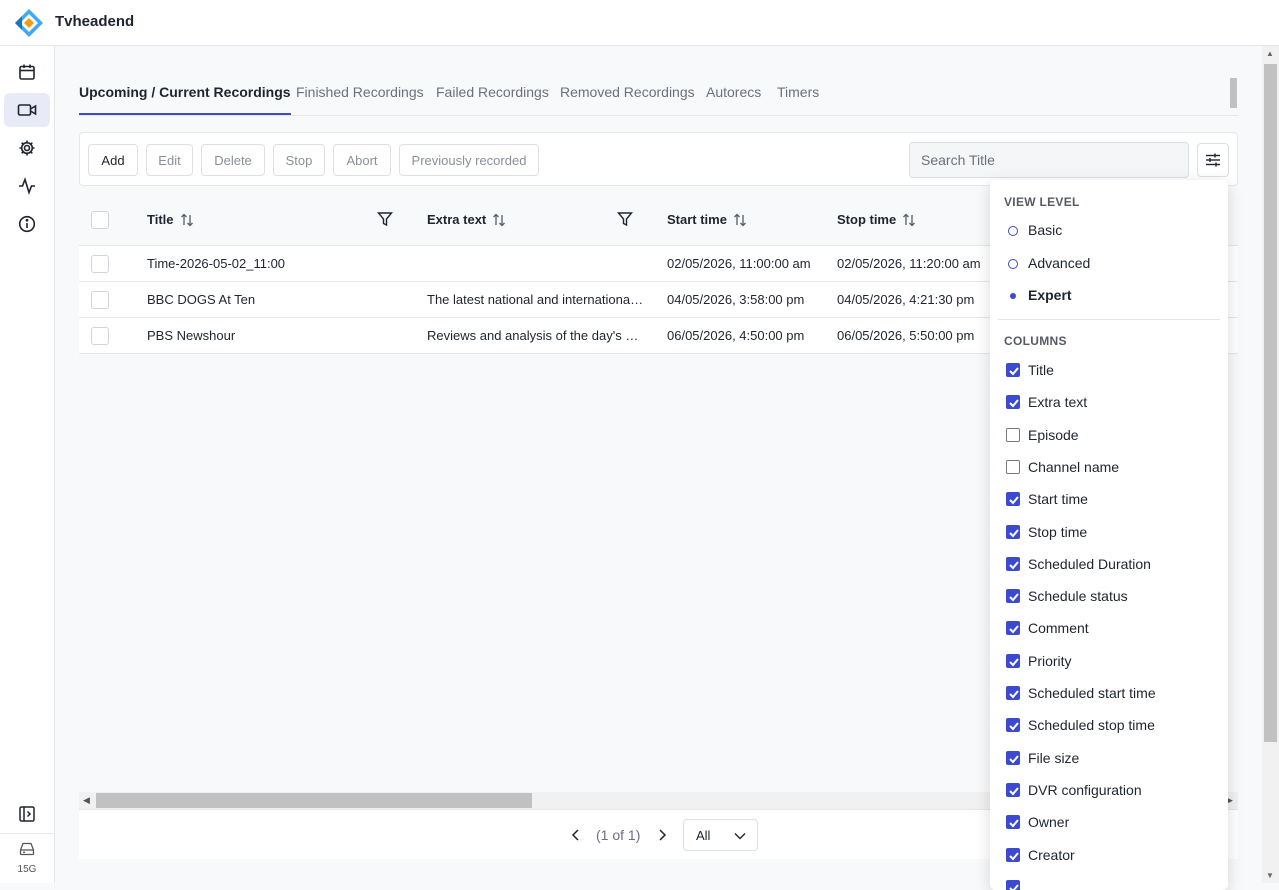  What do you see at coordinates (906, 335) in the screenshot?
I see `cell-stop-time: 06/05/2026, 5:50:00 pm` at bounding box center [906, 335].